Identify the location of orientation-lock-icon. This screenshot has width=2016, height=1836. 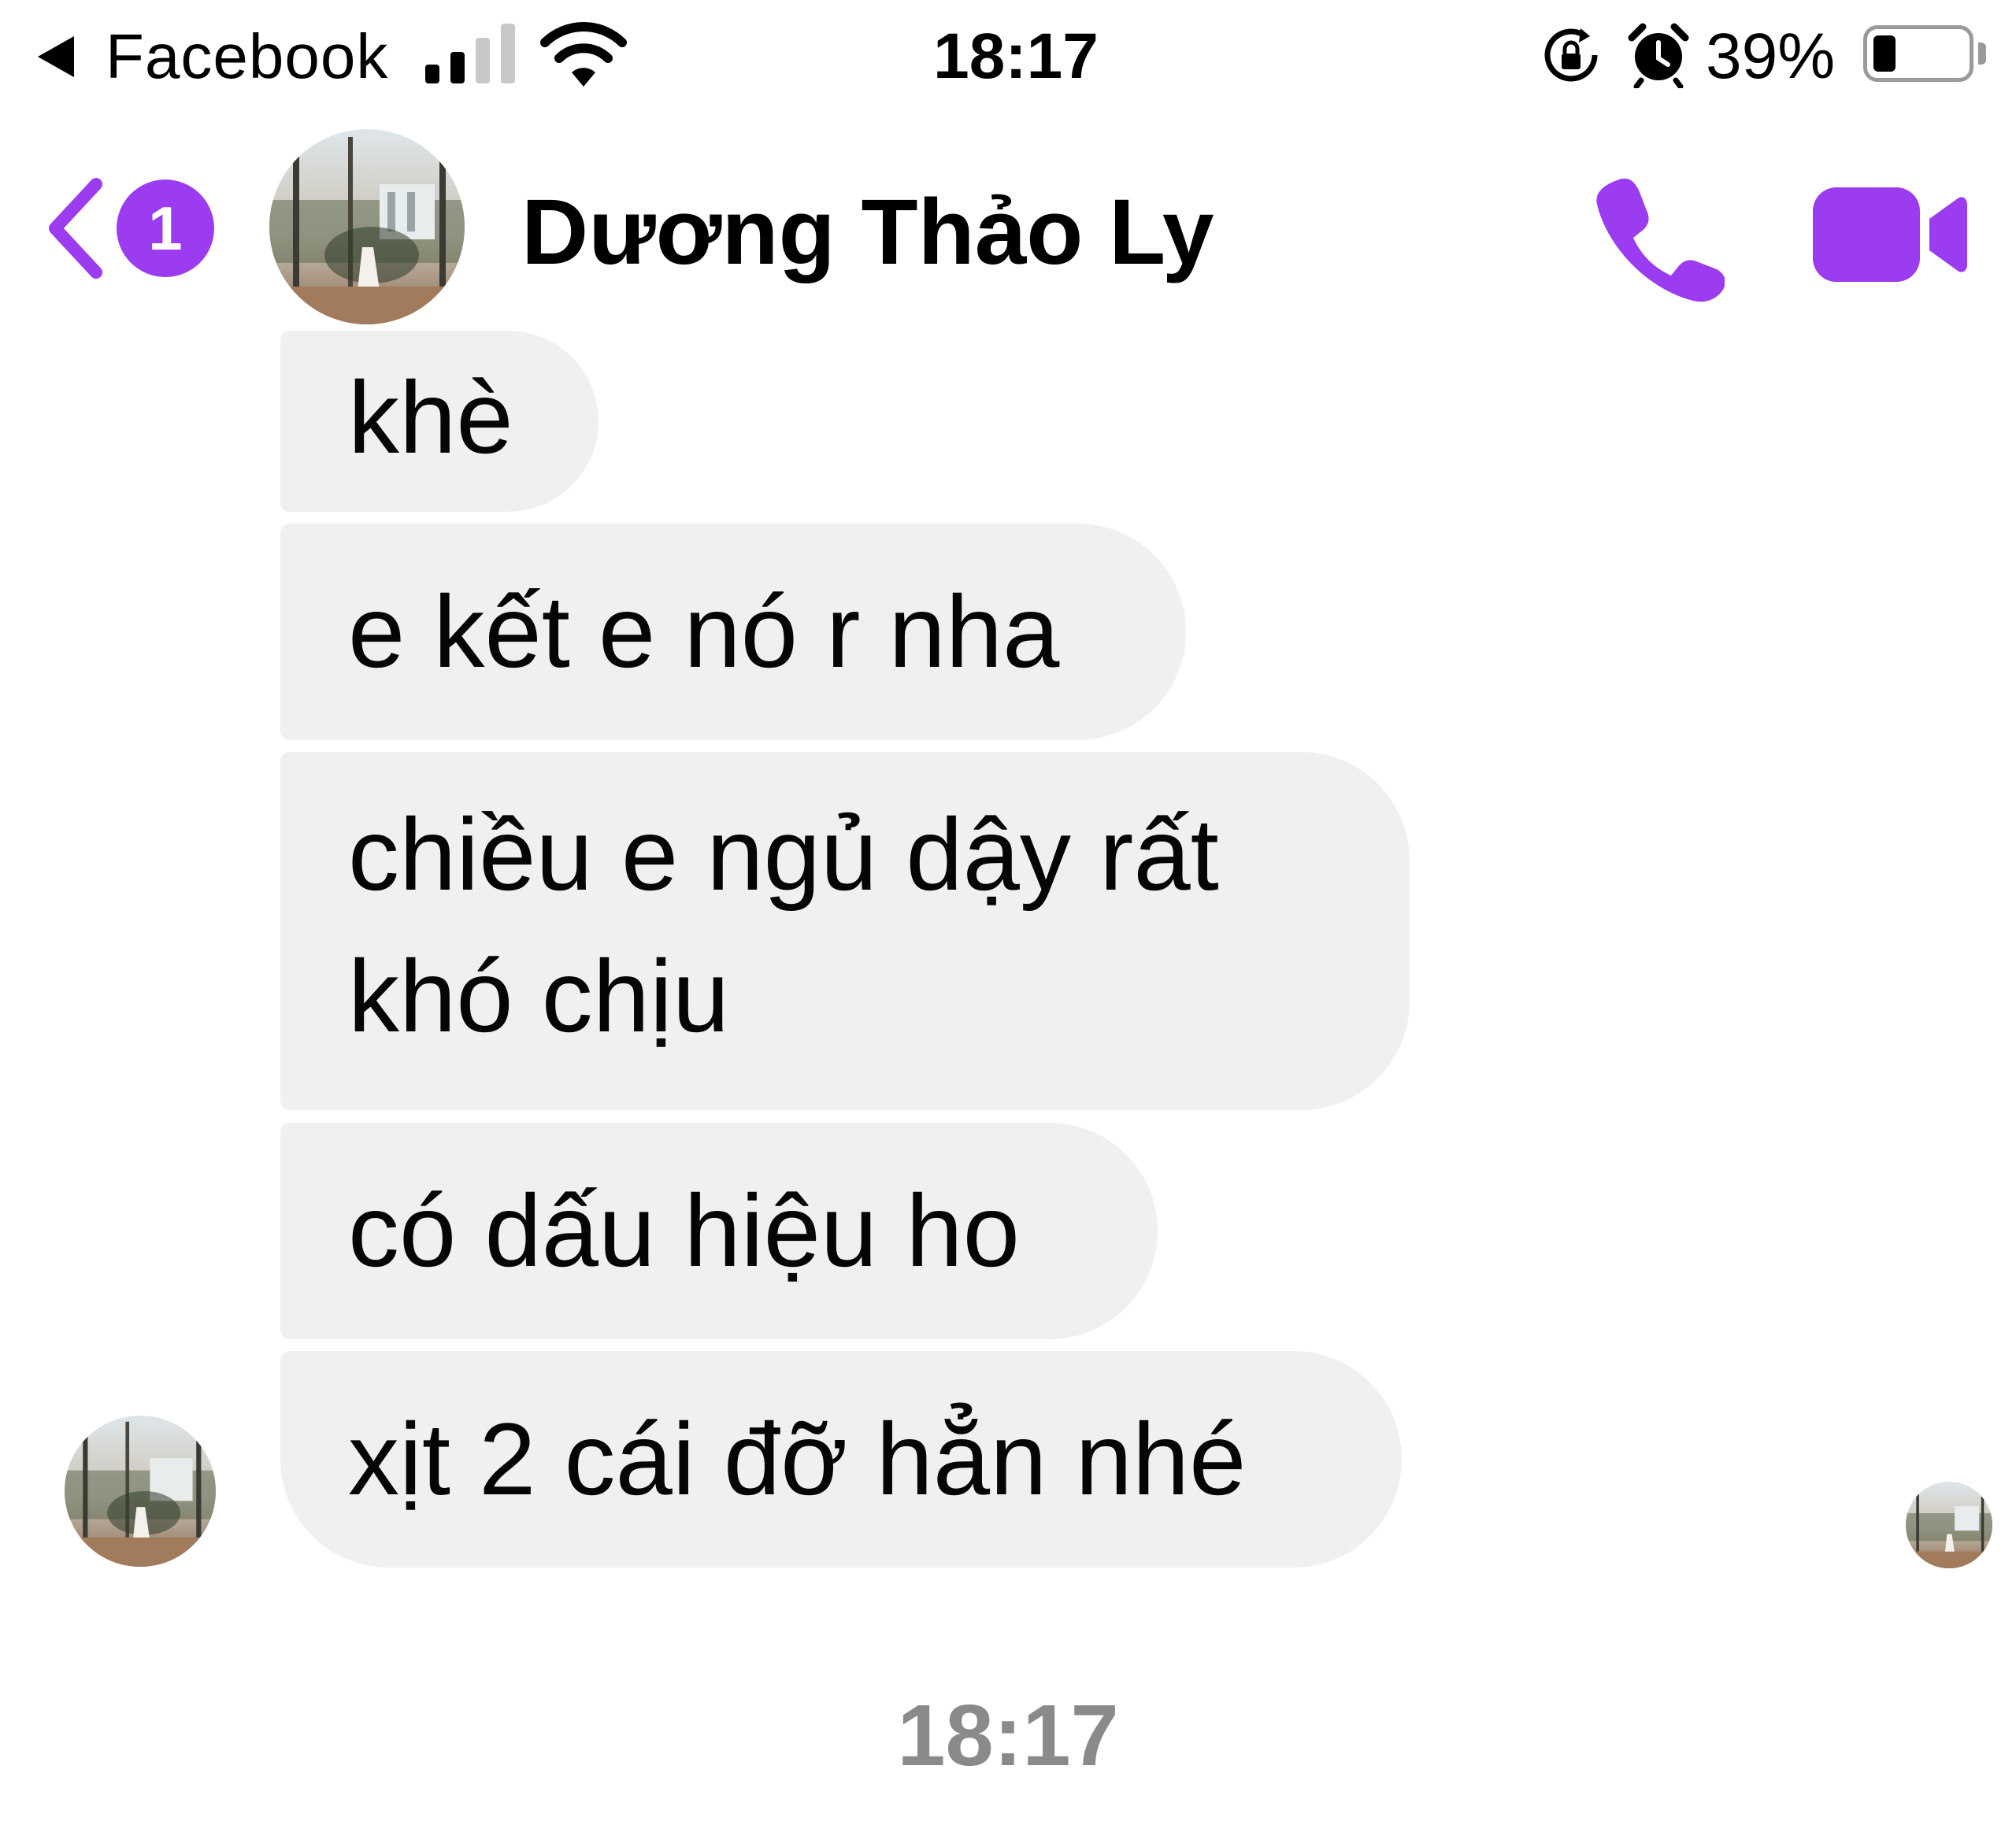
(1571, 56).